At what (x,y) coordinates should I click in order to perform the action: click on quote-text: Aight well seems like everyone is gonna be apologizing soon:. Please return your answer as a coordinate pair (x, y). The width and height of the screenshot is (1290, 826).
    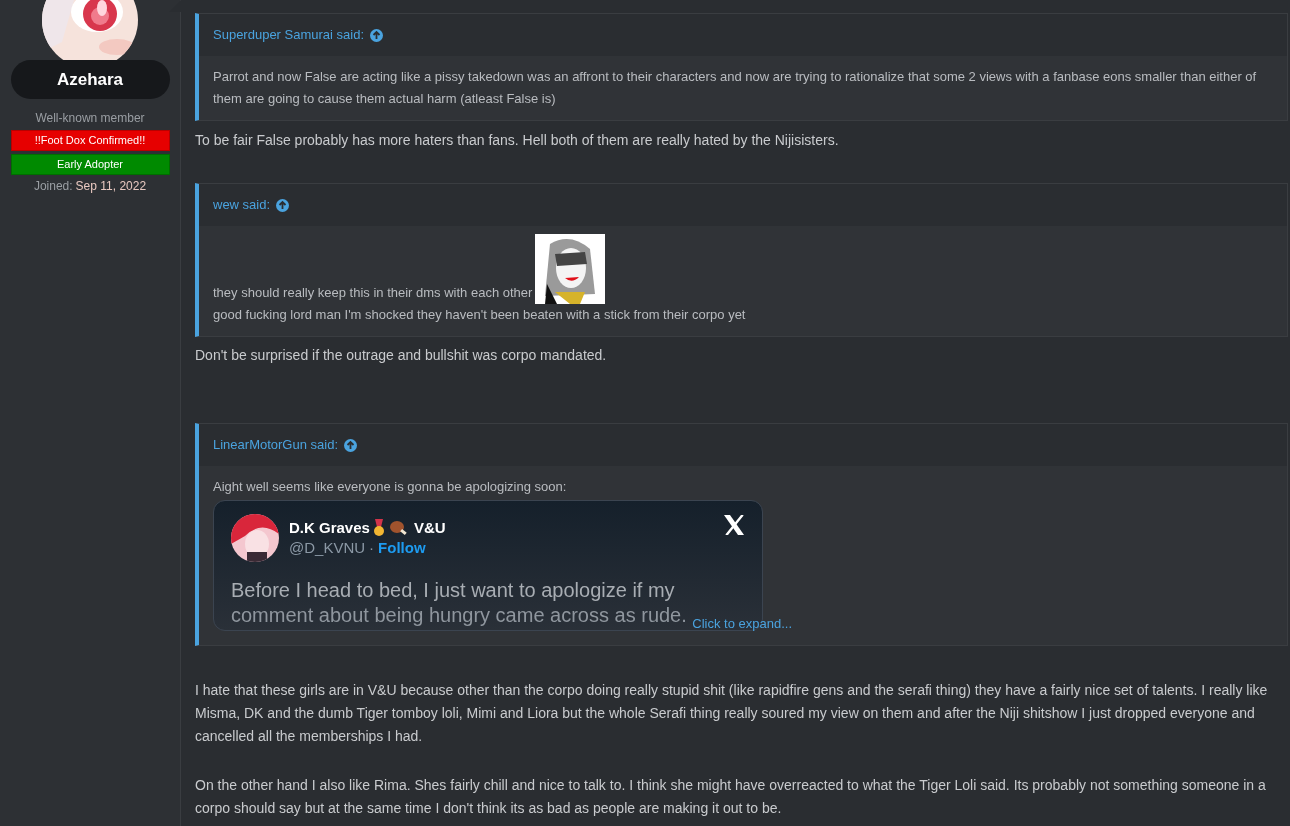
    Looking at the image, I should click on (390, 487).